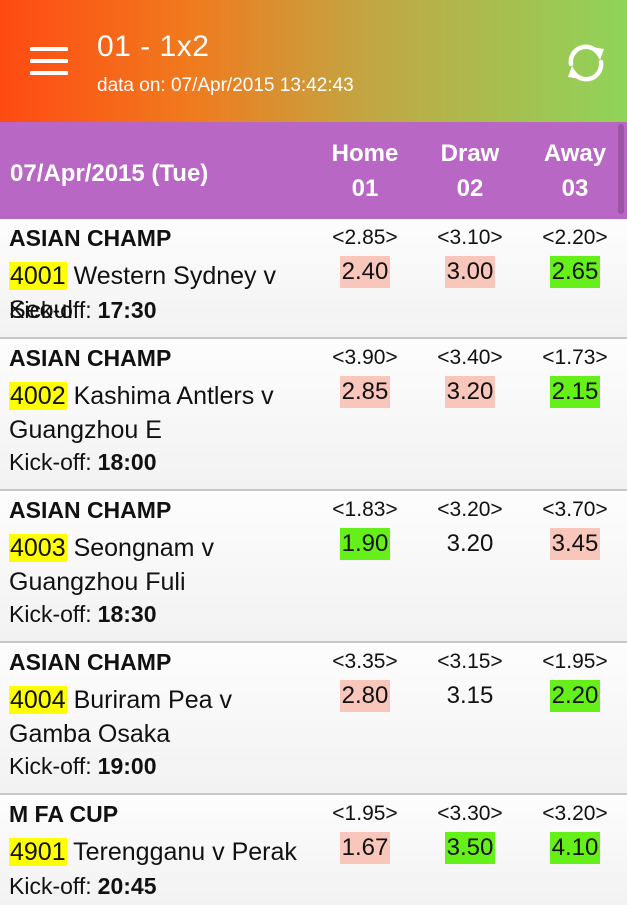 The image size is (627, 905). Describe the element at coordinates (365, 171) in the screenshot. I see `header-home: Home 01` at that location.